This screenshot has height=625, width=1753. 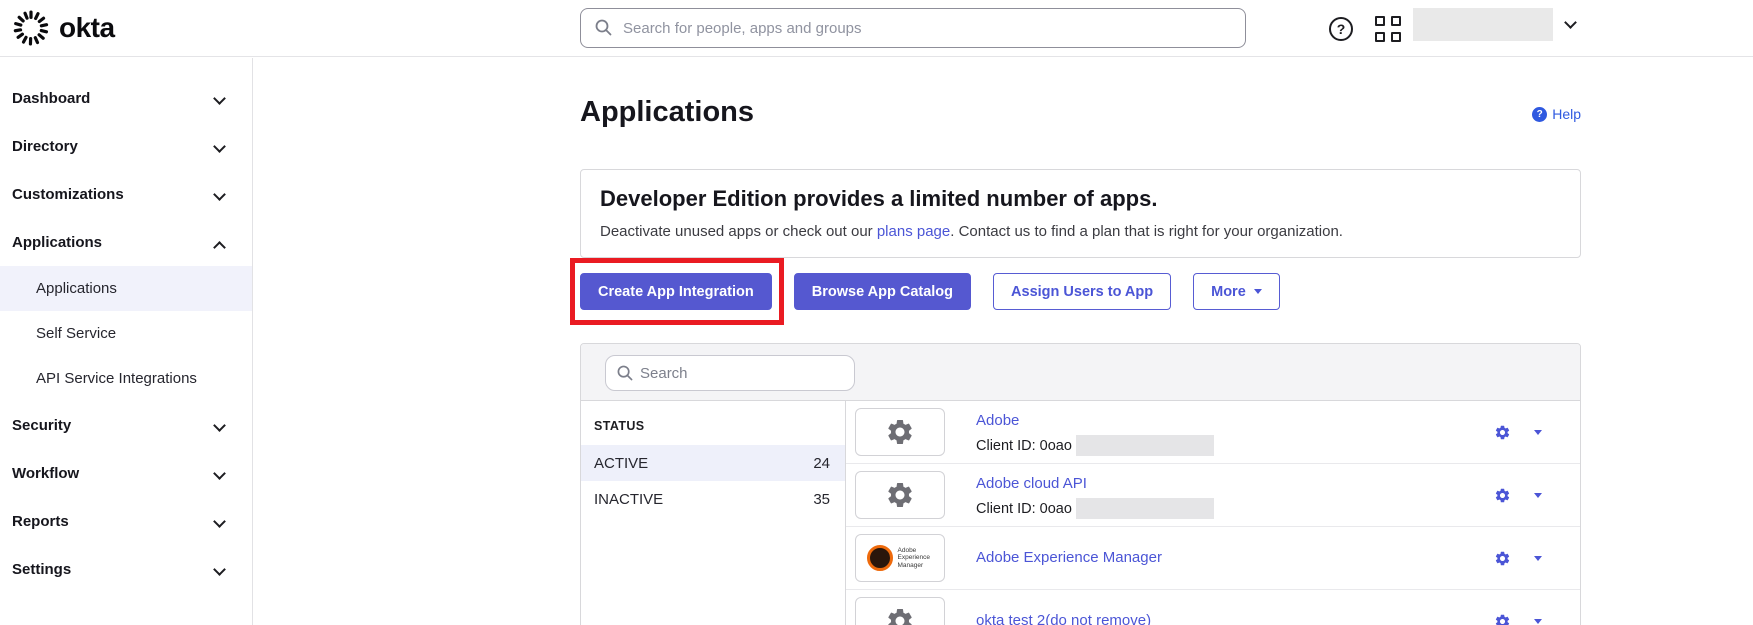 I want to click on table-header-band, so click(x=1080, y=372).